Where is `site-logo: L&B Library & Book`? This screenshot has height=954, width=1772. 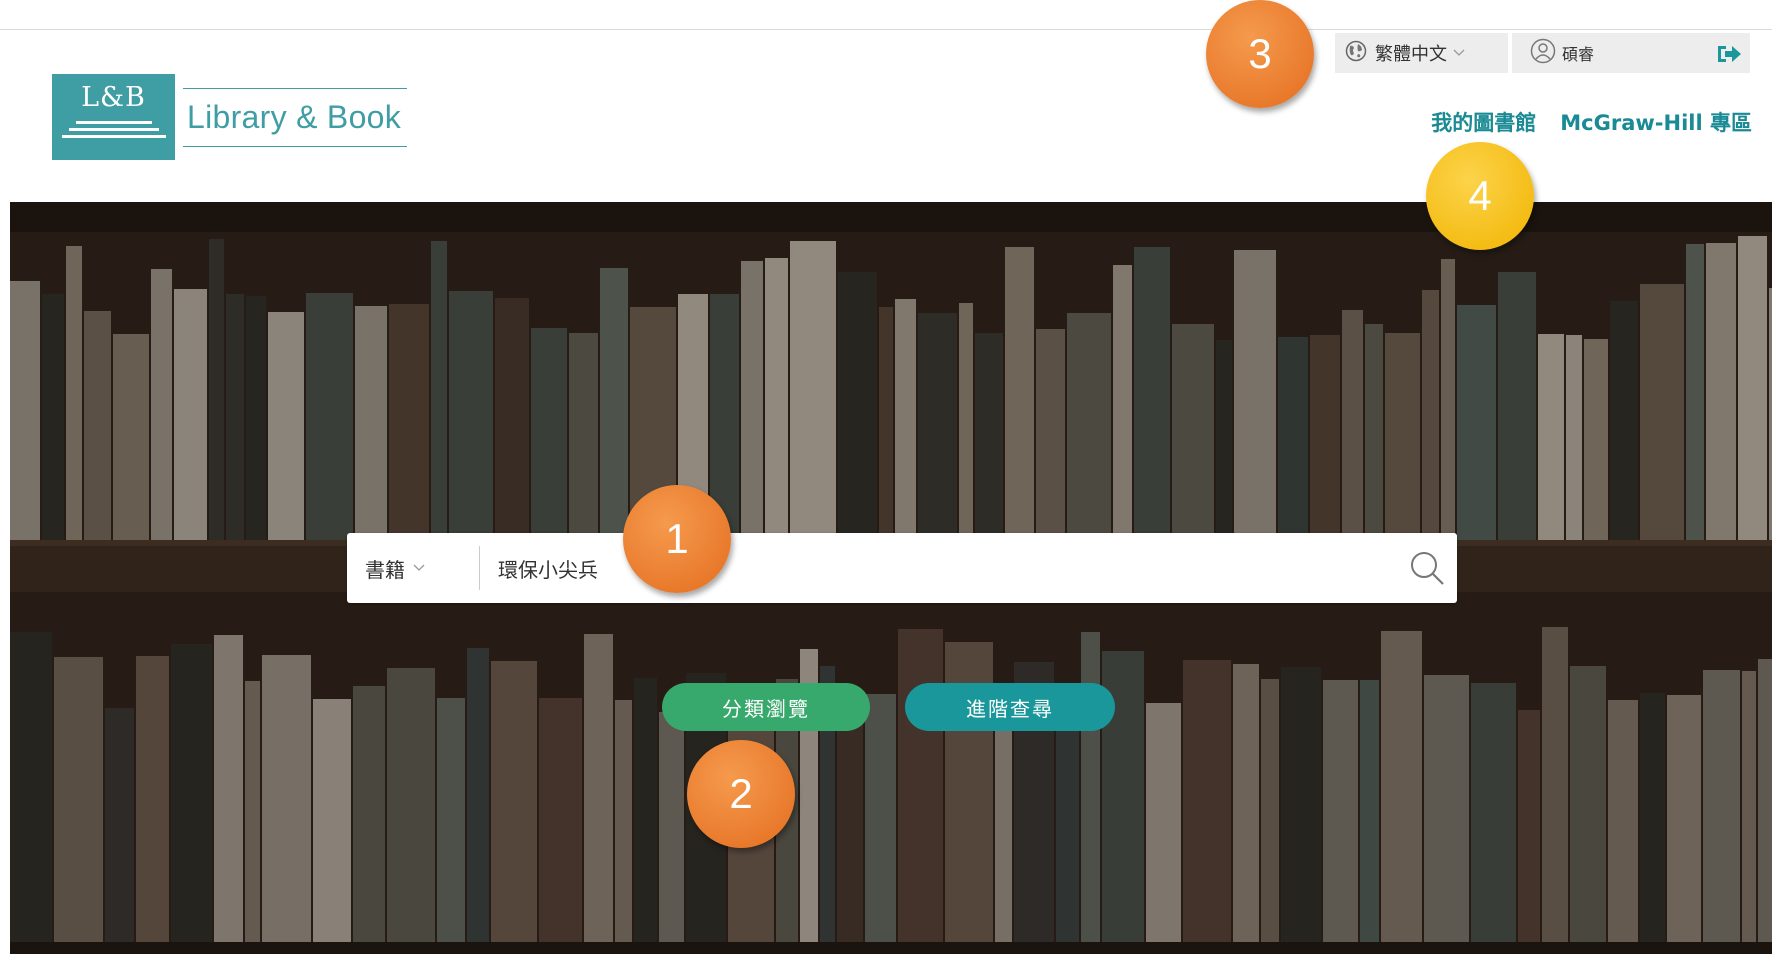
site-logo: L&B Library & Book is located at coordinates (230, 117).